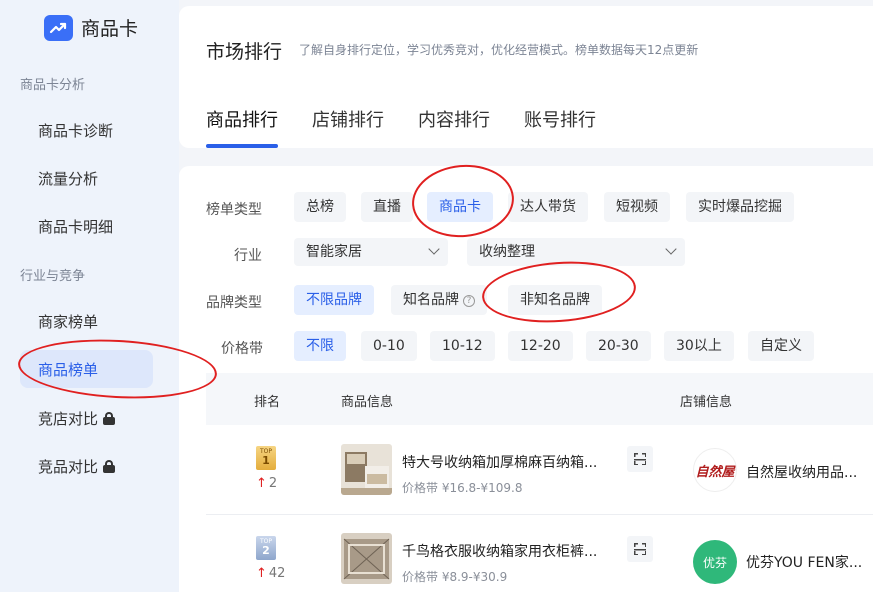 This screenshot has height=592, width=873. Describe the element at coordinates (367, 402) in the screenshot. I see `column-header-product: 商品信息` at that location.